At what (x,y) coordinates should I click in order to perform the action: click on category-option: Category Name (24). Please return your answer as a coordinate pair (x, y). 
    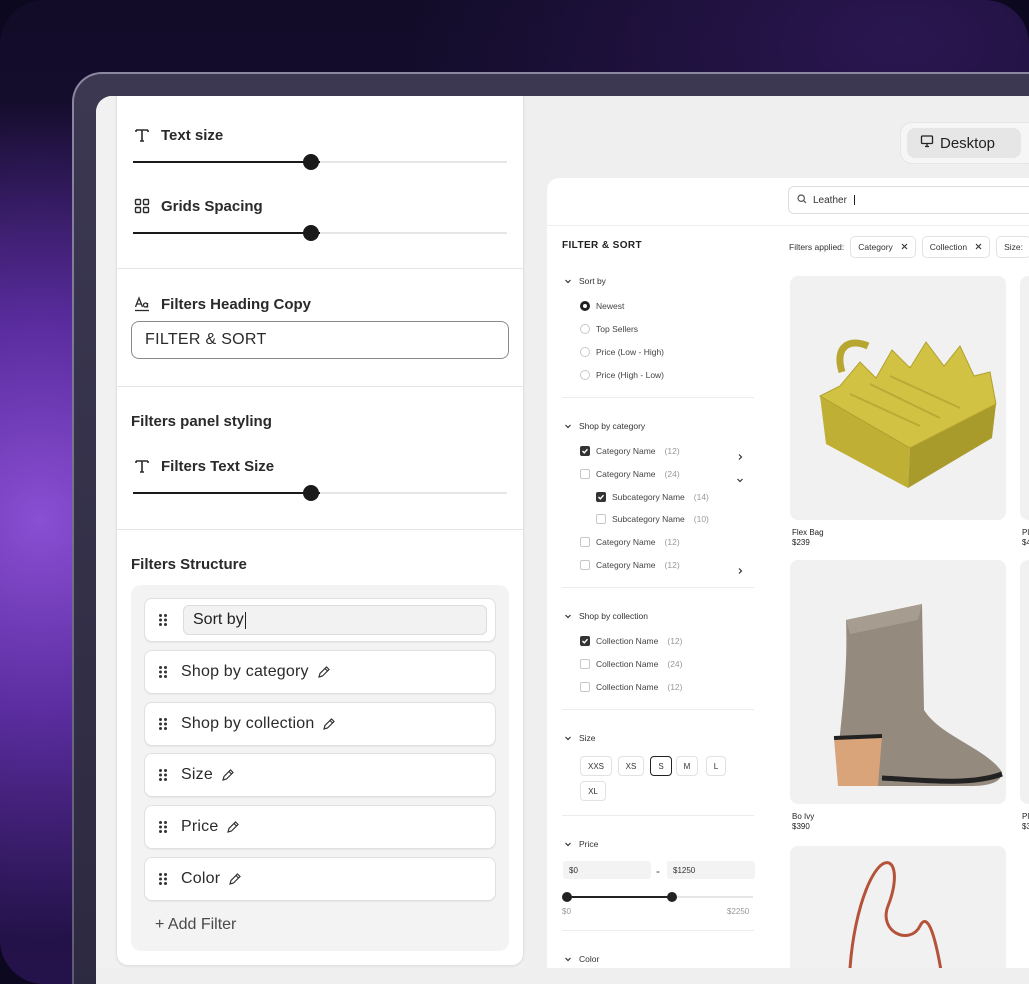
    Looking at the image, I should click on (630, 473).